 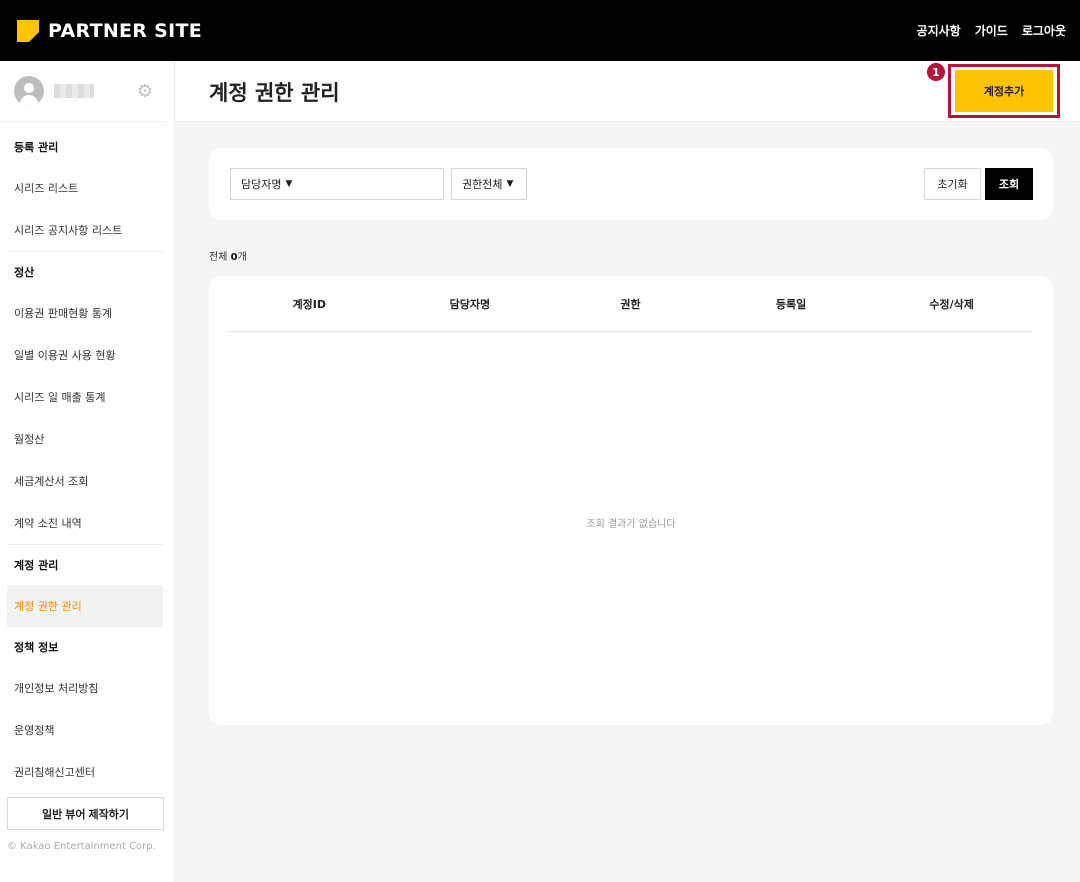 I want to click on section-title-account: 계정 관리, so click(x=36, y=565).